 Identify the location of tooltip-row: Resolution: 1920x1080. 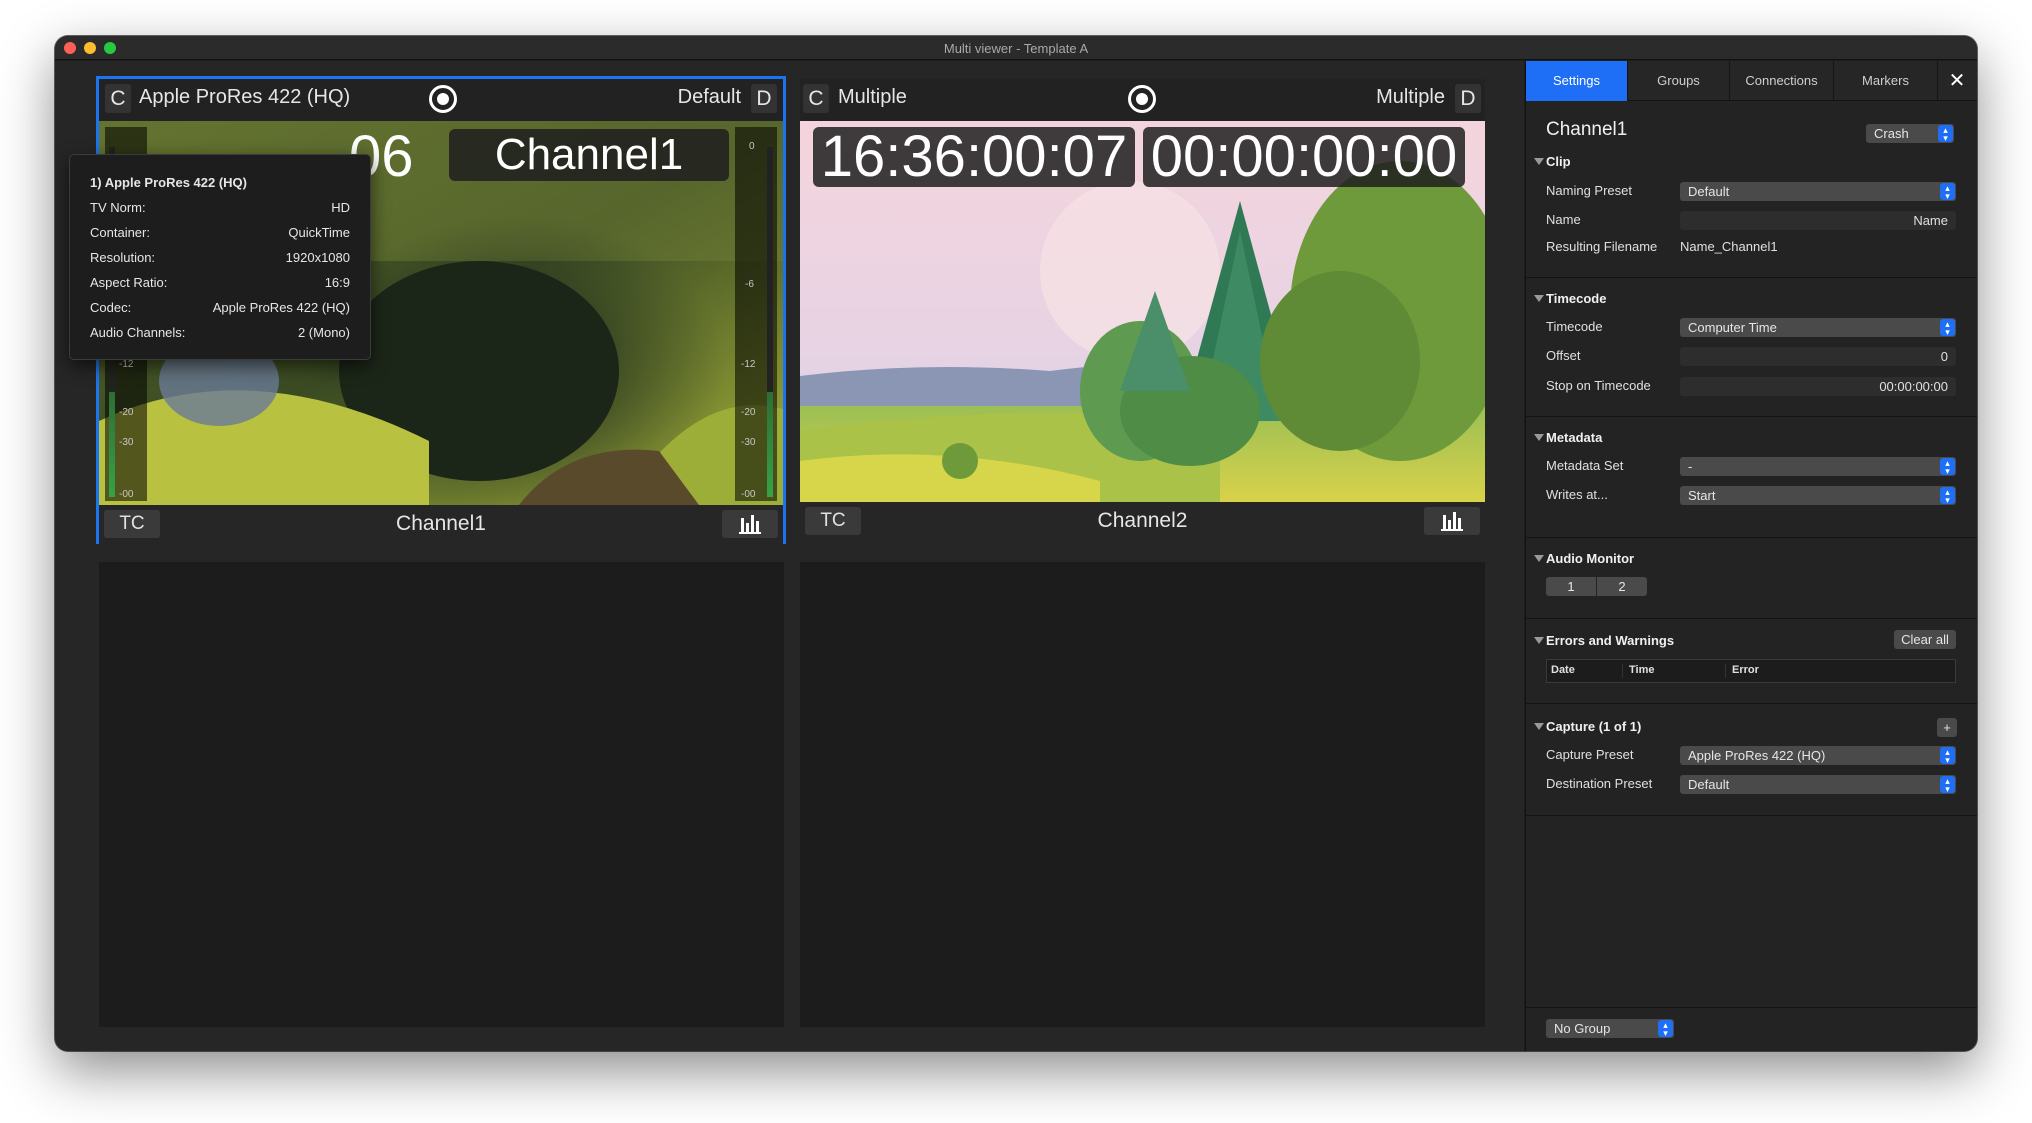
(220, 257).